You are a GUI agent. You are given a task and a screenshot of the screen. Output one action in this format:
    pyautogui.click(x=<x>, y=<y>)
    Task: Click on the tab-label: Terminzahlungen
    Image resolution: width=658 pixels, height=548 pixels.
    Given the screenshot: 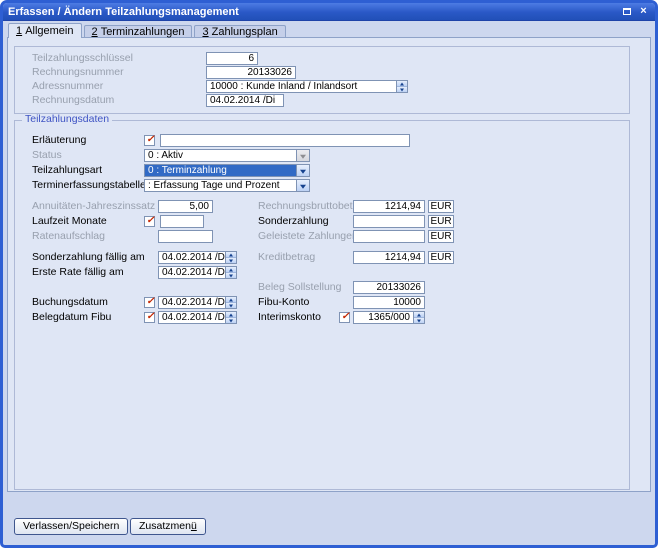 What is the action you would take?
    pyautogui.click(x=142, y=32)
    